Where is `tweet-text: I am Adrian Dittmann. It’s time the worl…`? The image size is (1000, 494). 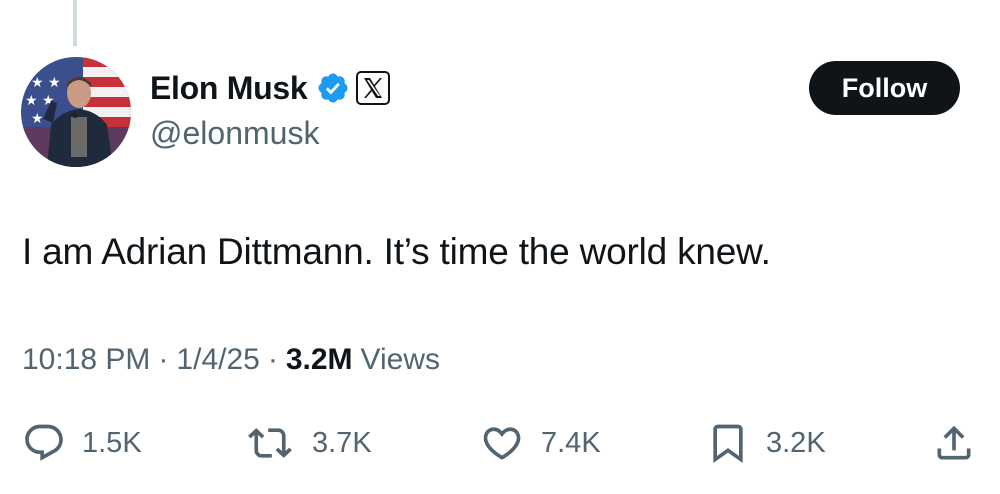
tweet-text: I am Adrian Dittmann. It’s time the worl… is located at coordinates (396, 251).